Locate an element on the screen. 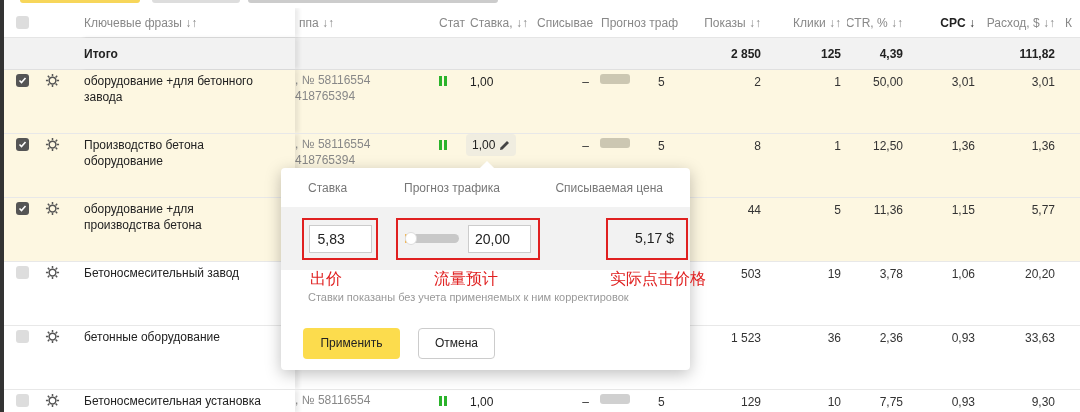 This screenshot has width=1080, height=412. table-cell-text: 2 is located at coordinates (757, 82).